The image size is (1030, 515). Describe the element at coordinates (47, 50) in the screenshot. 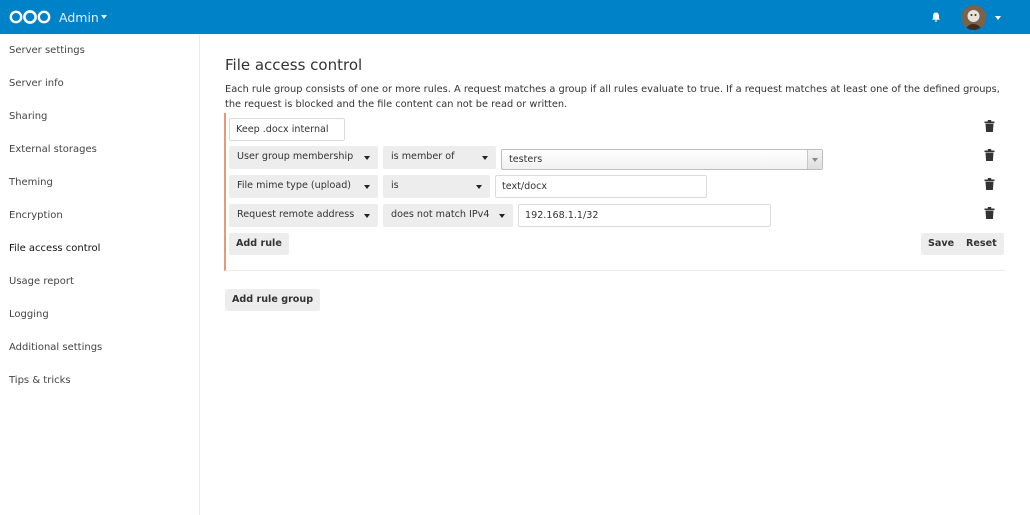

I see `sidebar-item-server-settings: Server settings` at that location.